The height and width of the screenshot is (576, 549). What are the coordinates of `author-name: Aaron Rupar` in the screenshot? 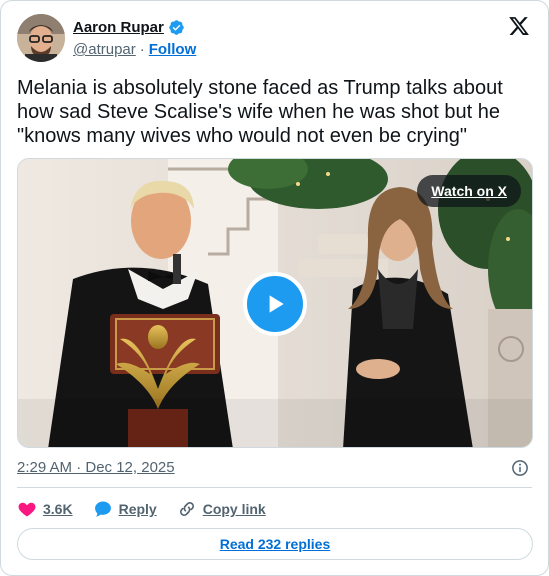 It's located at (118, 27).